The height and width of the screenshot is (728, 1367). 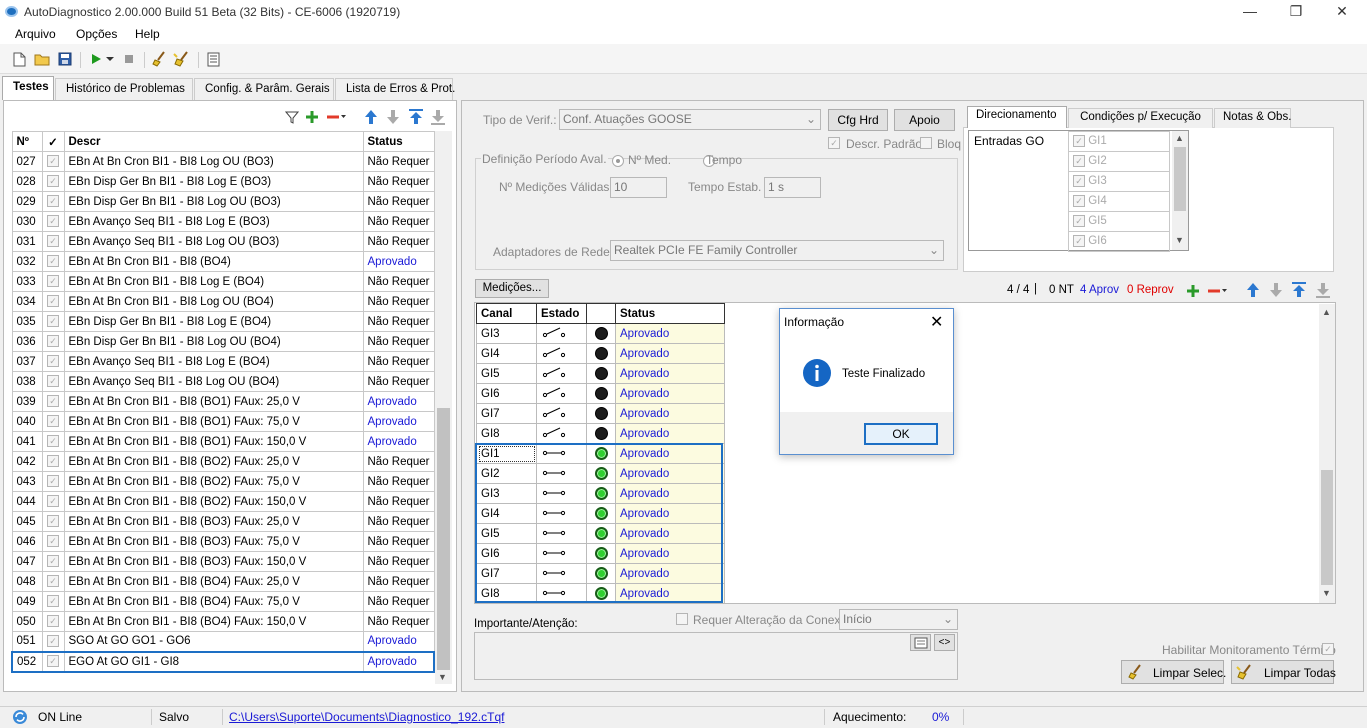 What do you see at coordinates (35, 34) in the screenshot?
I see `menu-arquivo: Arquivo` at bounding box center [35, 34].